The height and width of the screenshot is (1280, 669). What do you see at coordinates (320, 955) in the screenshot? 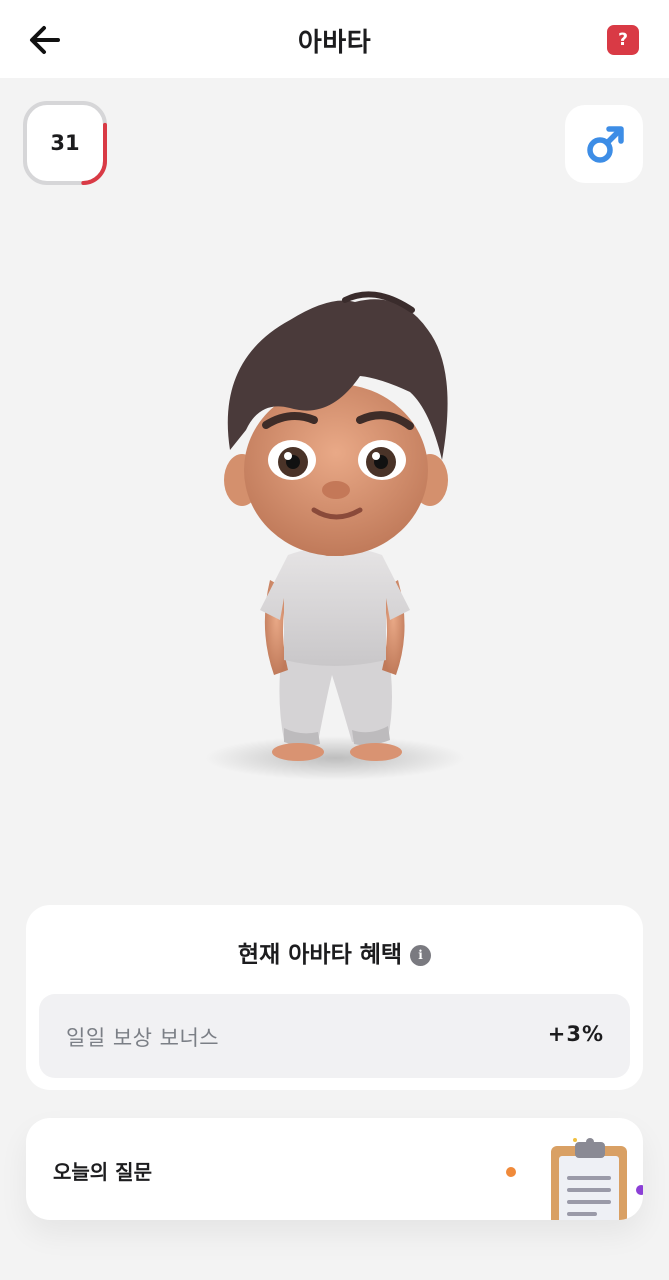
I see `benefits-title-text: 현재 아바타 혜택` at bounding box center [320, 955].